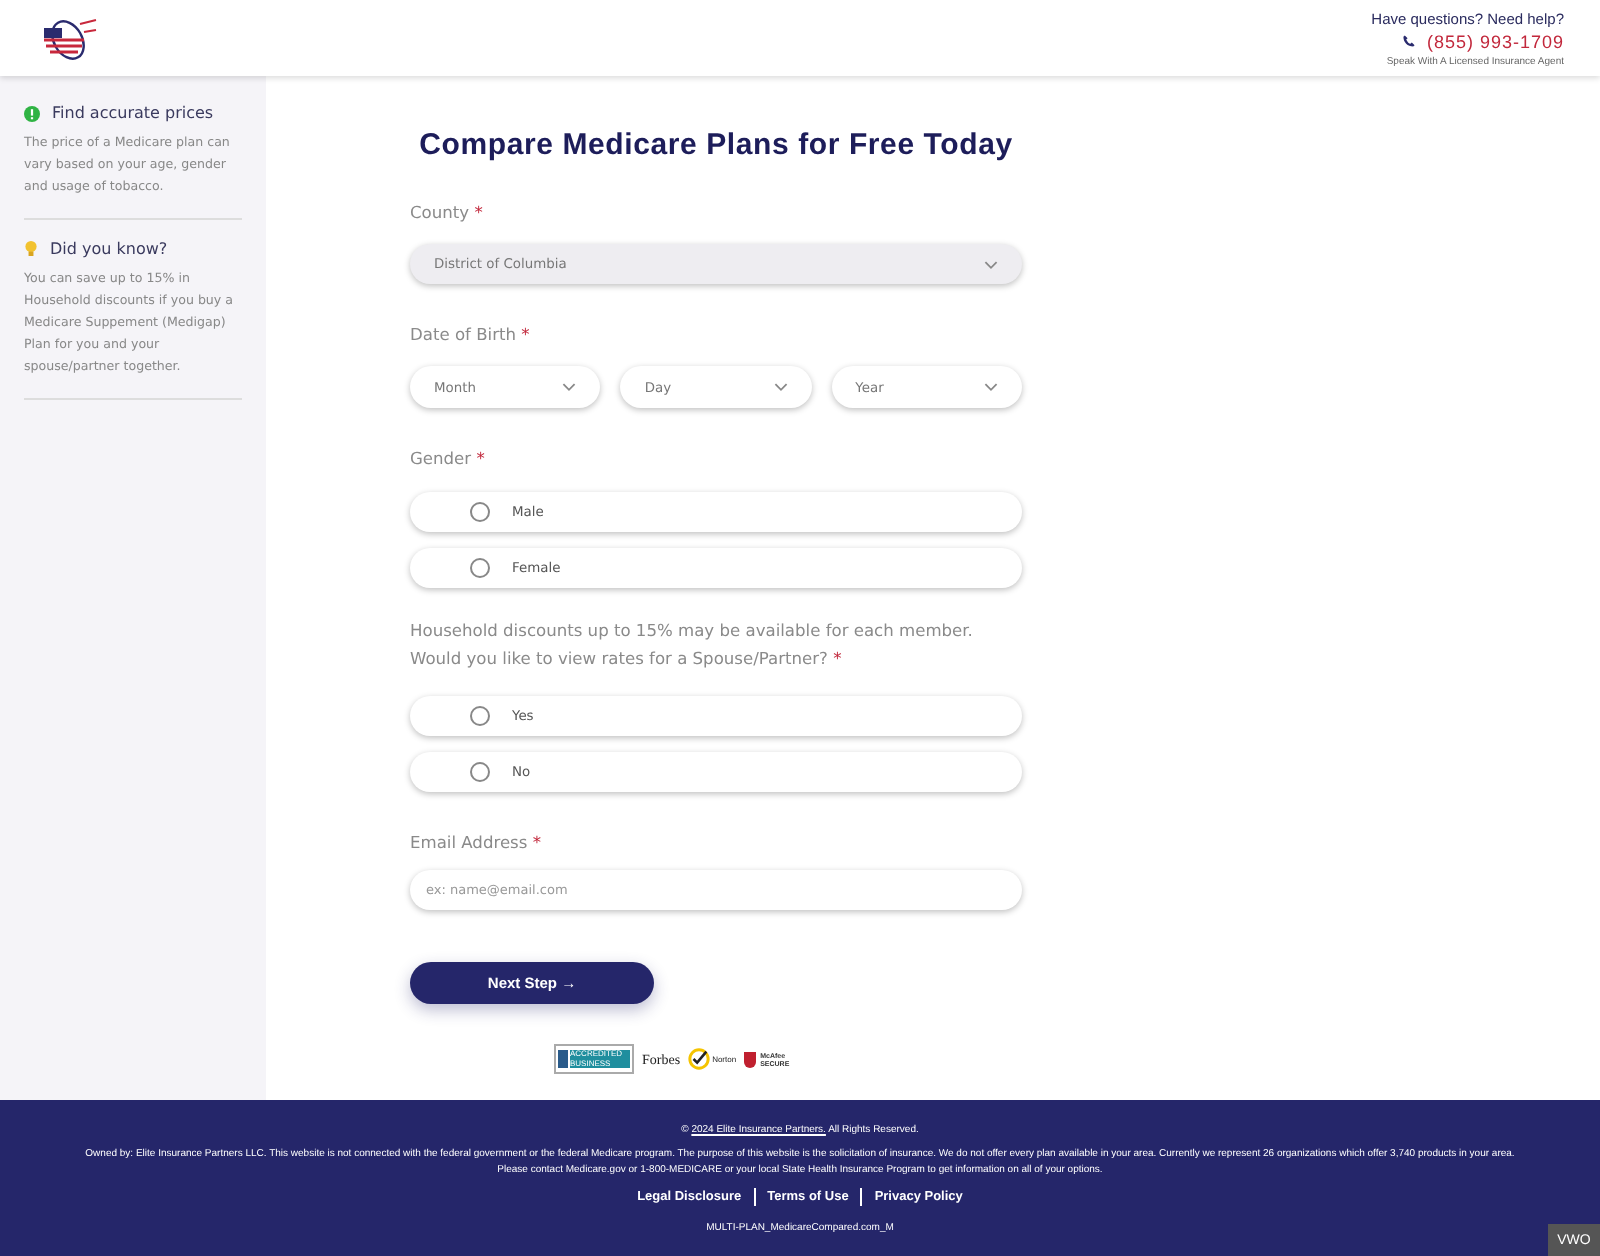 The image size is (1600, 1256). I want to click on lightbulb-icon, so click(31, 249).